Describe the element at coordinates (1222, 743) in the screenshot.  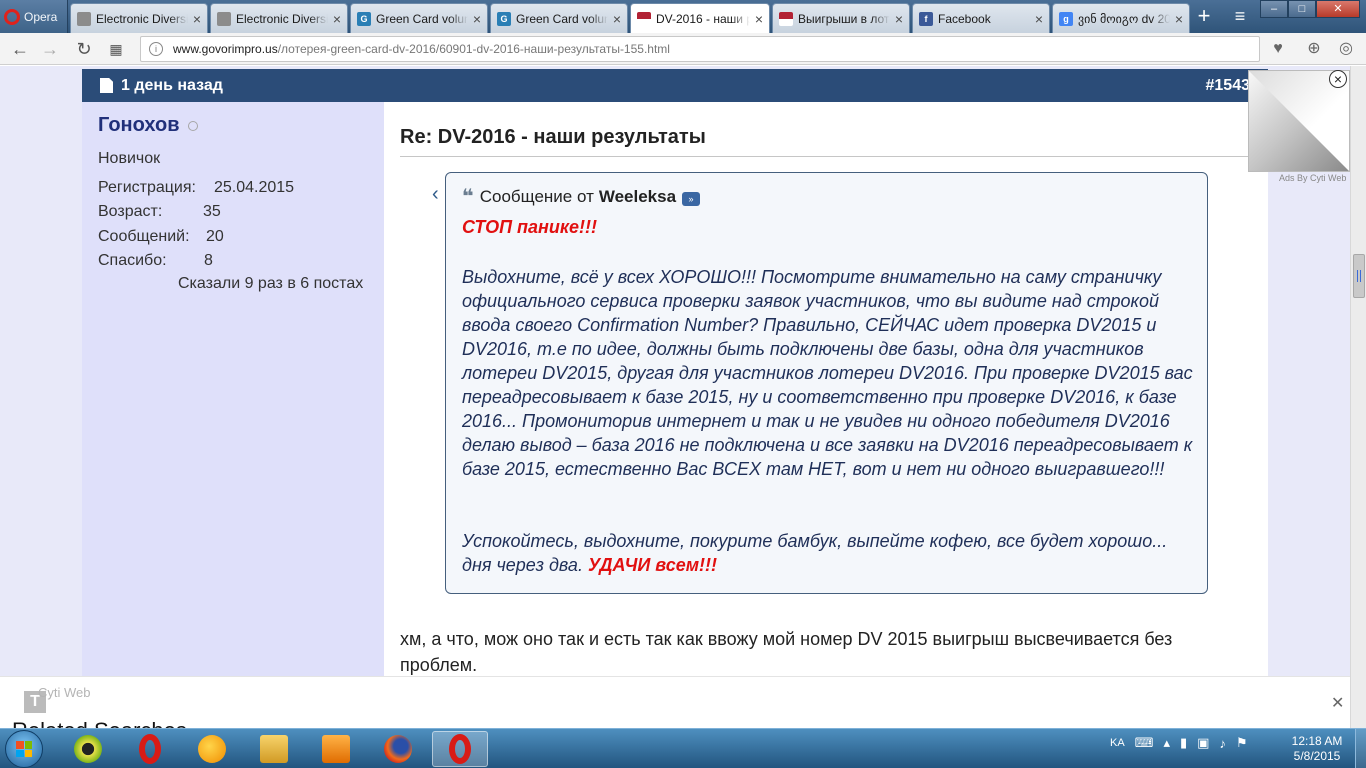
I see `volume-icon: ♪` at that location.